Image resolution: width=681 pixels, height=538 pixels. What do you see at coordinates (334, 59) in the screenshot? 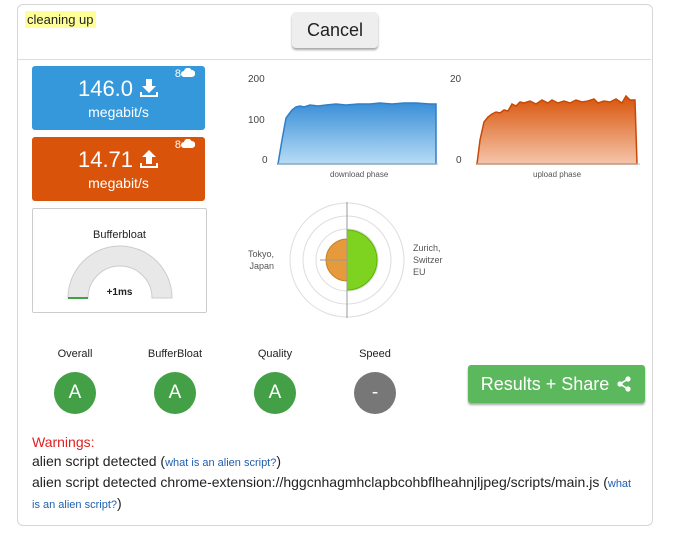
I see `divider` at bounding box center [334, 59].